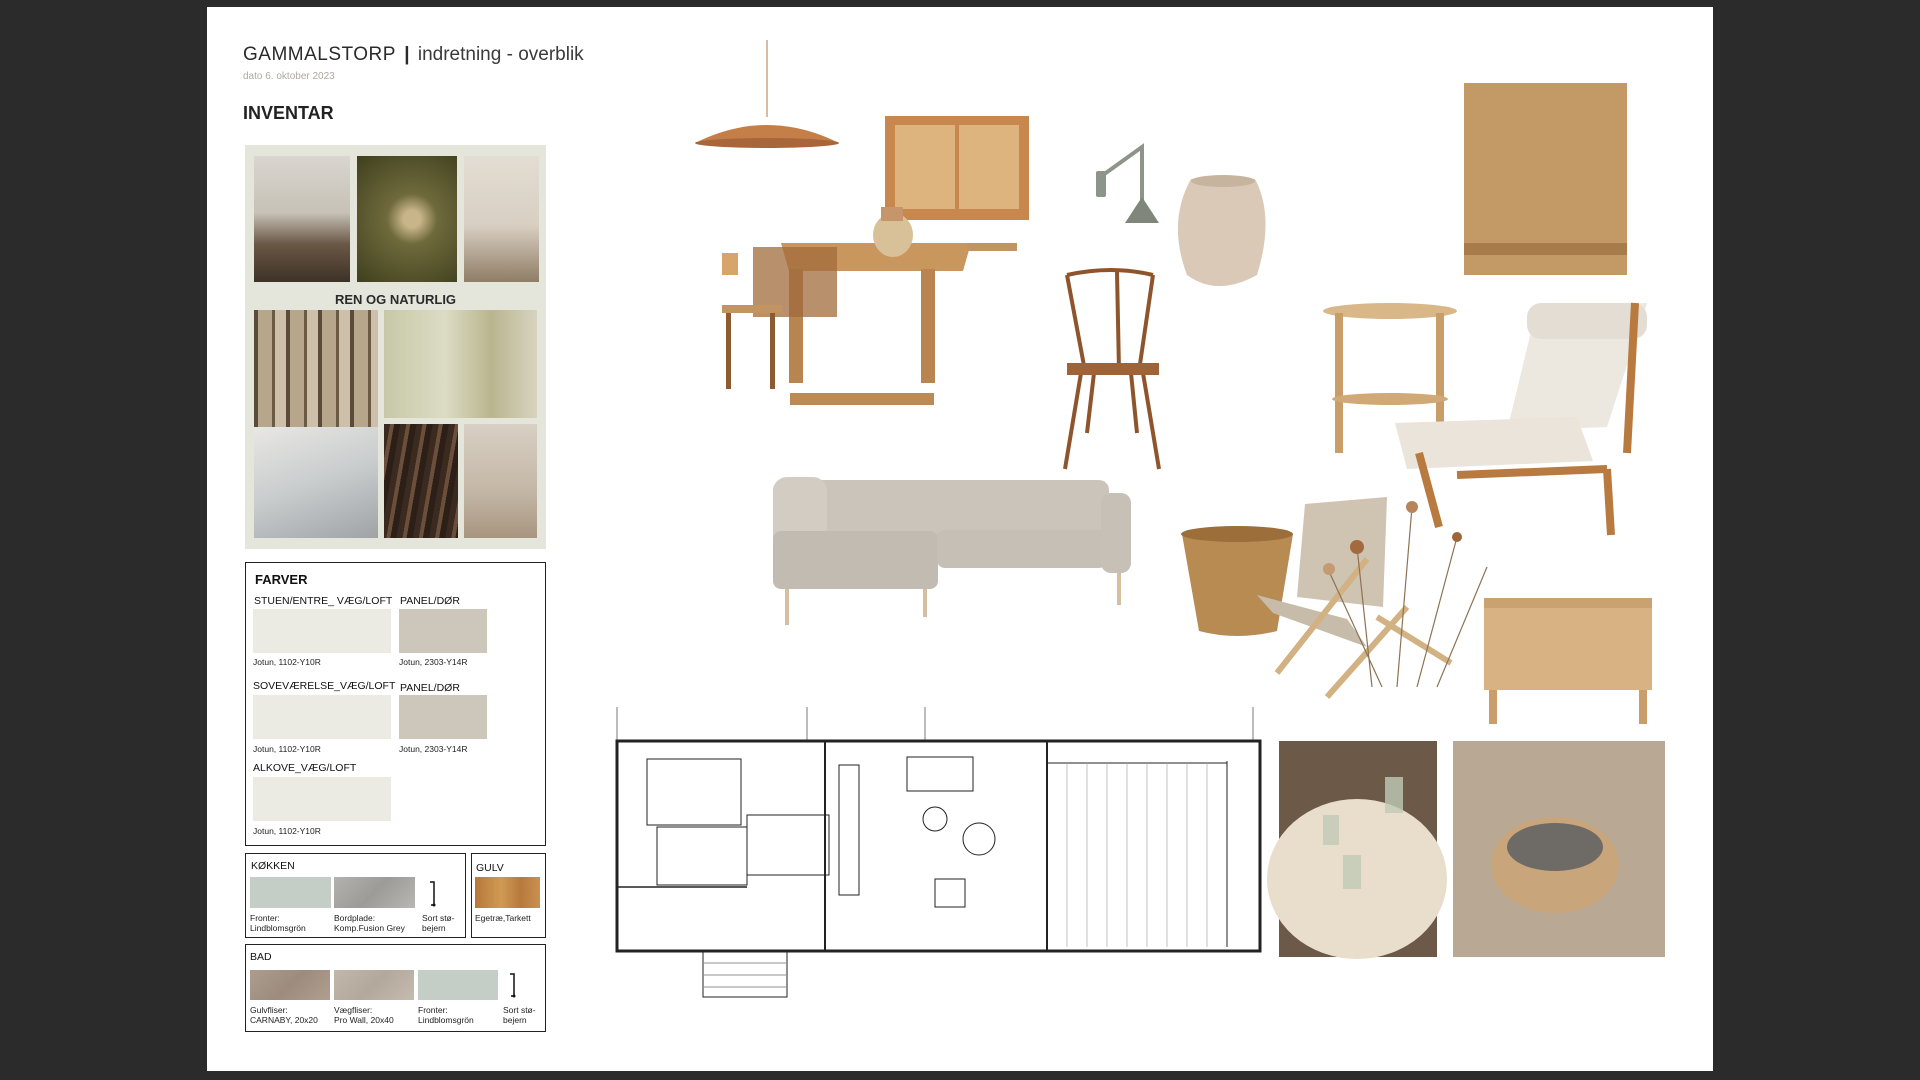  What do you see at coordinates (1545, 179) in the screenshot?
I see `bamboo-blind` at bounding box center [1545, 179].